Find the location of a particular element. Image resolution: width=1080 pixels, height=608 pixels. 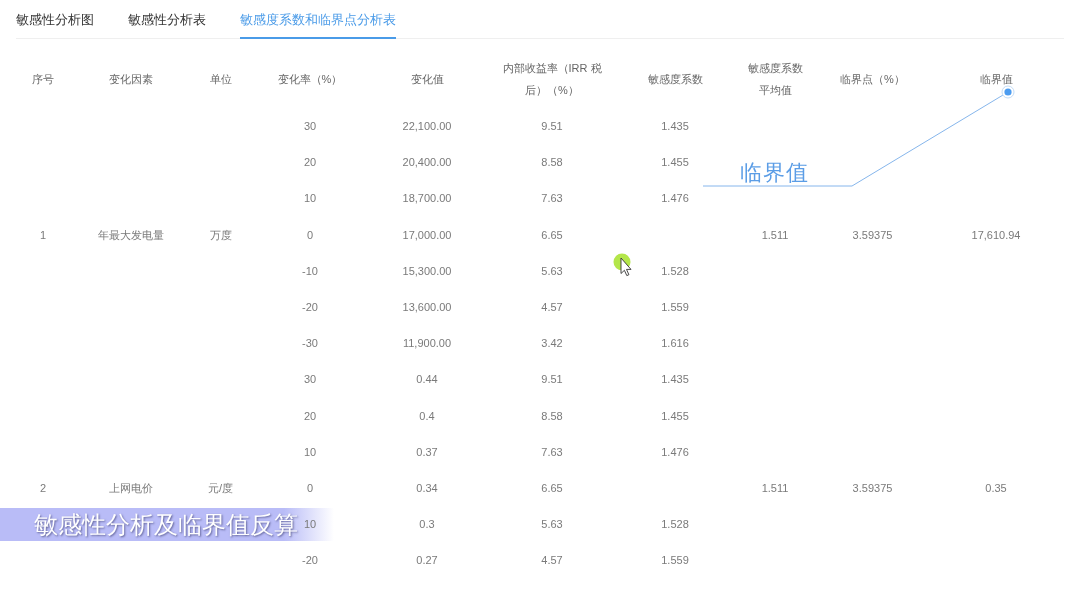

column-header: 敏感度系数平均值 is located at coordinates (775, 79).